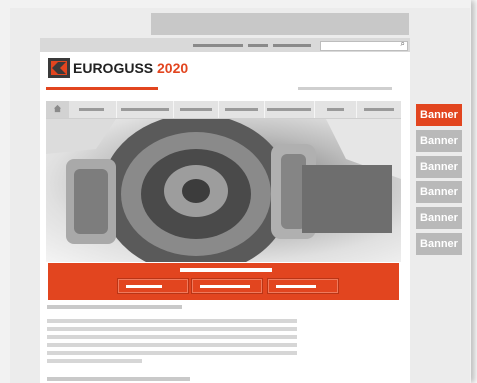 The height and width of the screenshot is (383, 477). What do you see at coordinates (439, 141) in the screenshot?
I see `banner-2: Banner` at bounding box center [439, 141].